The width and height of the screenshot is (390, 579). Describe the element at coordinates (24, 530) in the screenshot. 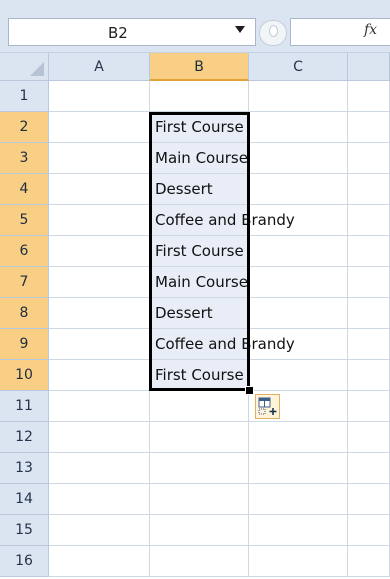

I see `row-header-15: 15` at that location.